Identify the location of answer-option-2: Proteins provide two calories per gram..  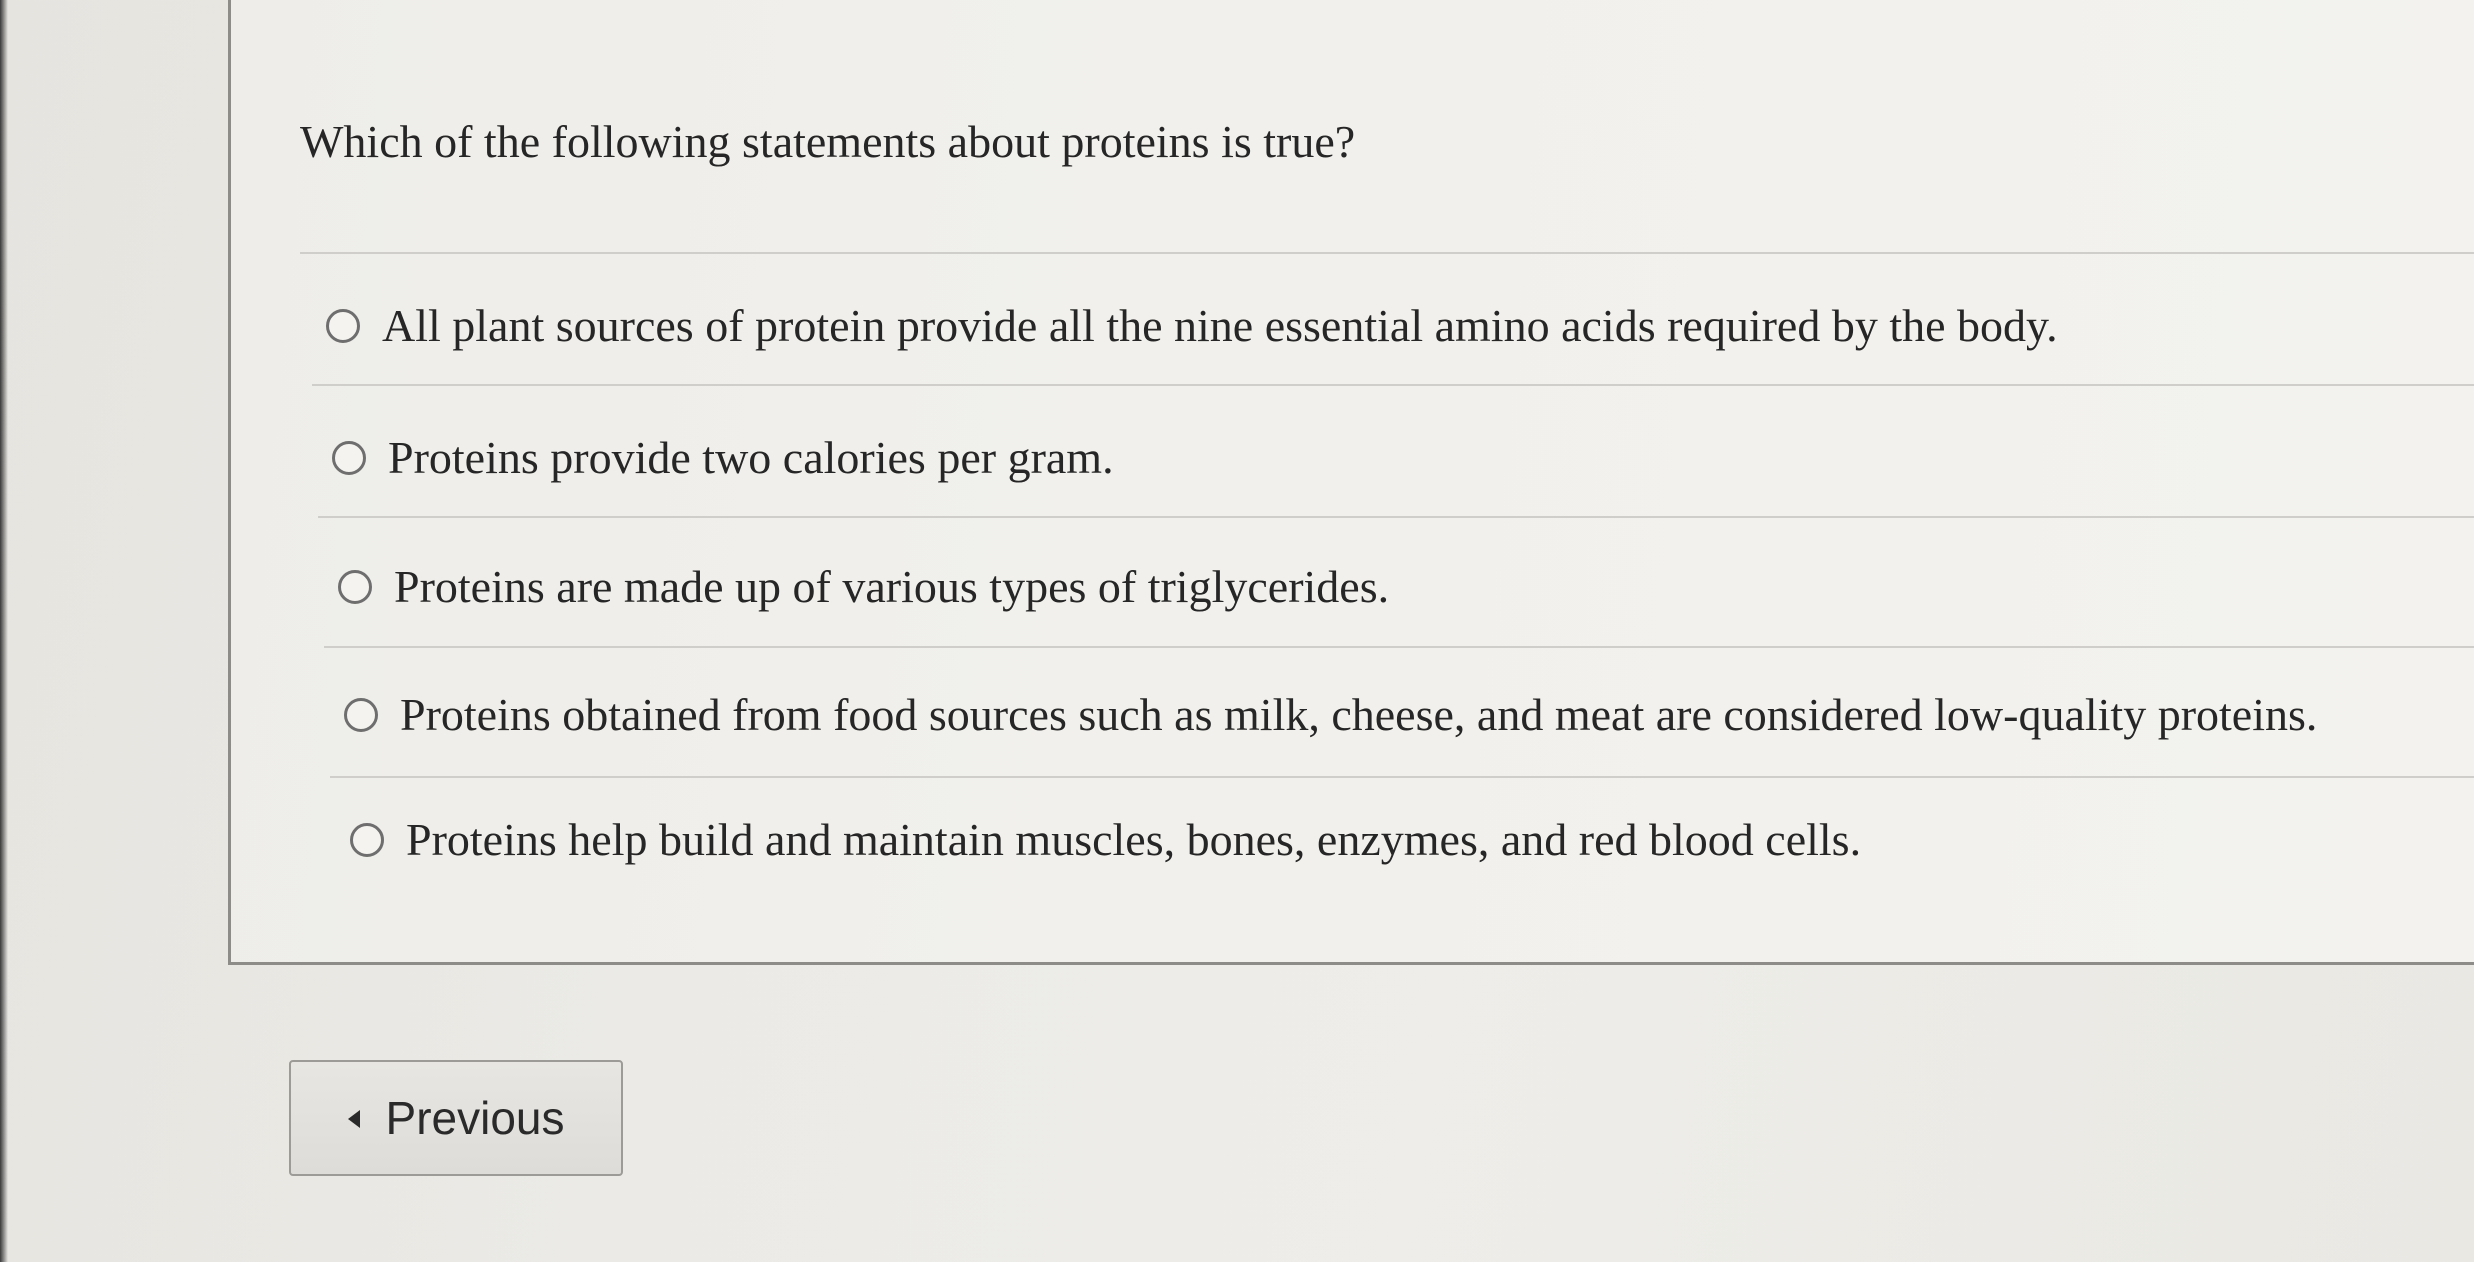
(723, 458).